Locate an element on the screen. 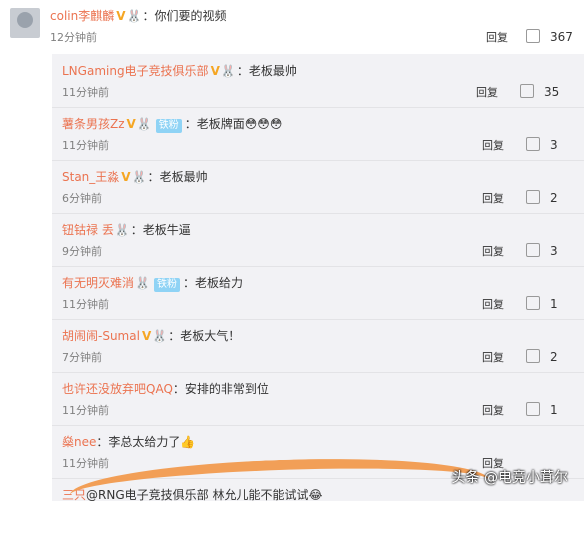  username: 燊nee is located at coordinates (79, 442).